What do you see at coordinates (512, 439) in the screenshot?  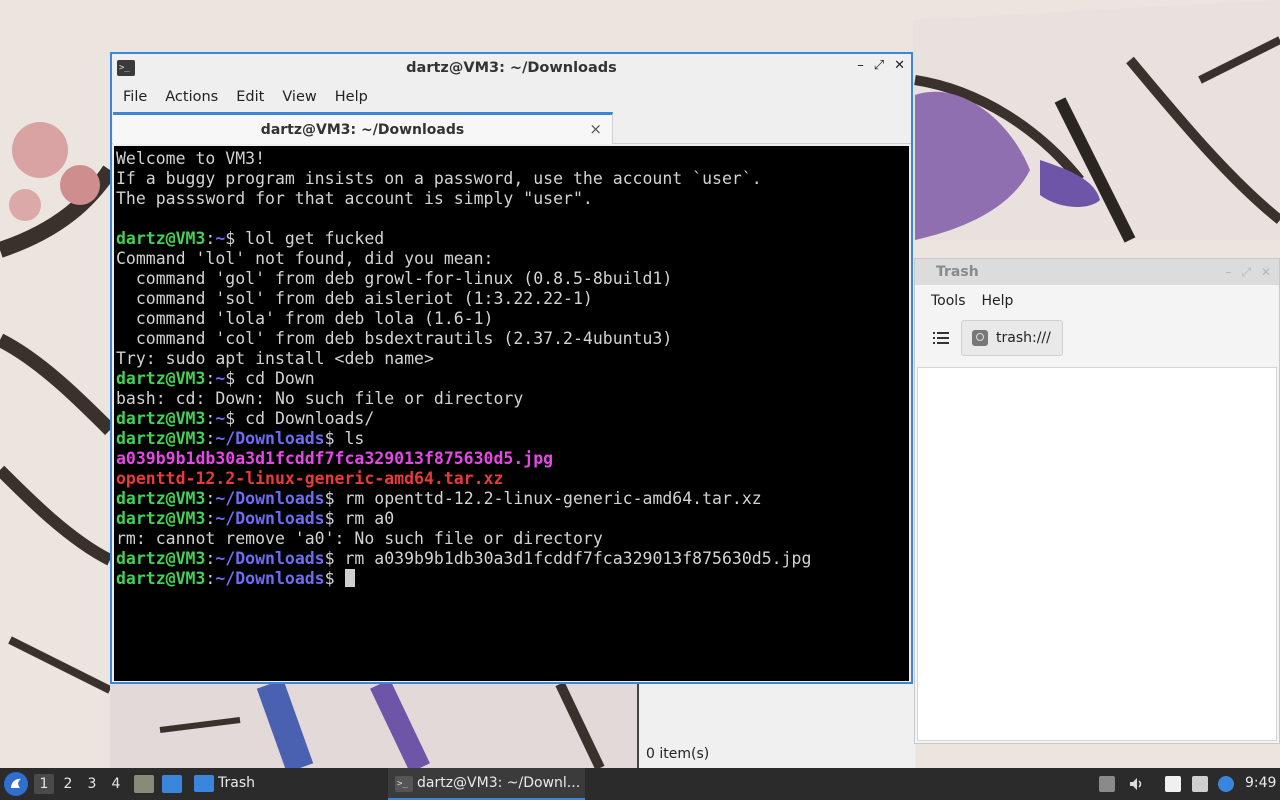 I see `terminal-line: dartz@VM3:~/Downloads$ ls` at bounding box center [512, 439].